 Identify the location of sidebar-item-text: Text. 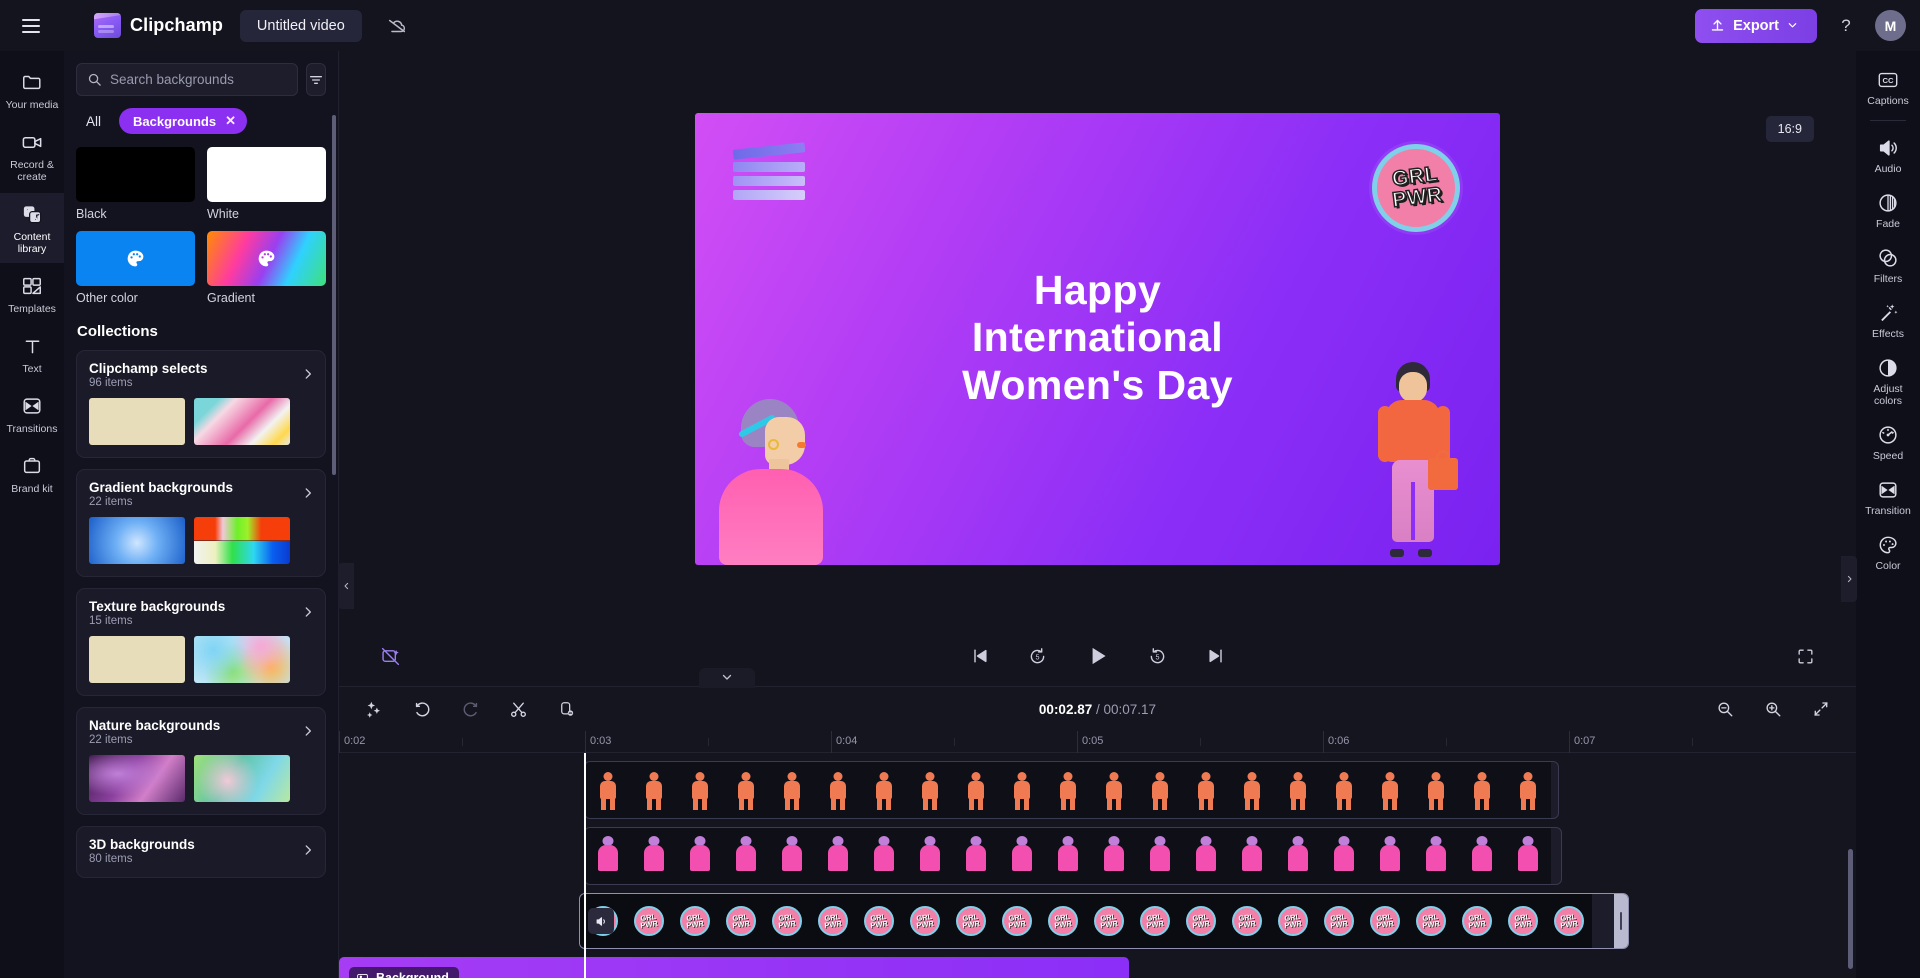
(32, 354).